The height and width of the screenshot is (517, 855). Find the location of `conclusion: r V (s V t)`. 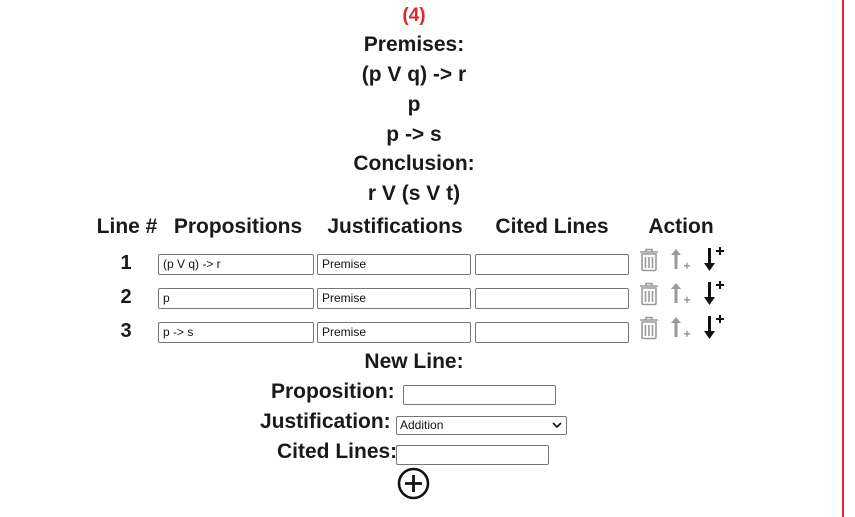

conclusion: r V (s V t) is located at coordinates (414, 193).